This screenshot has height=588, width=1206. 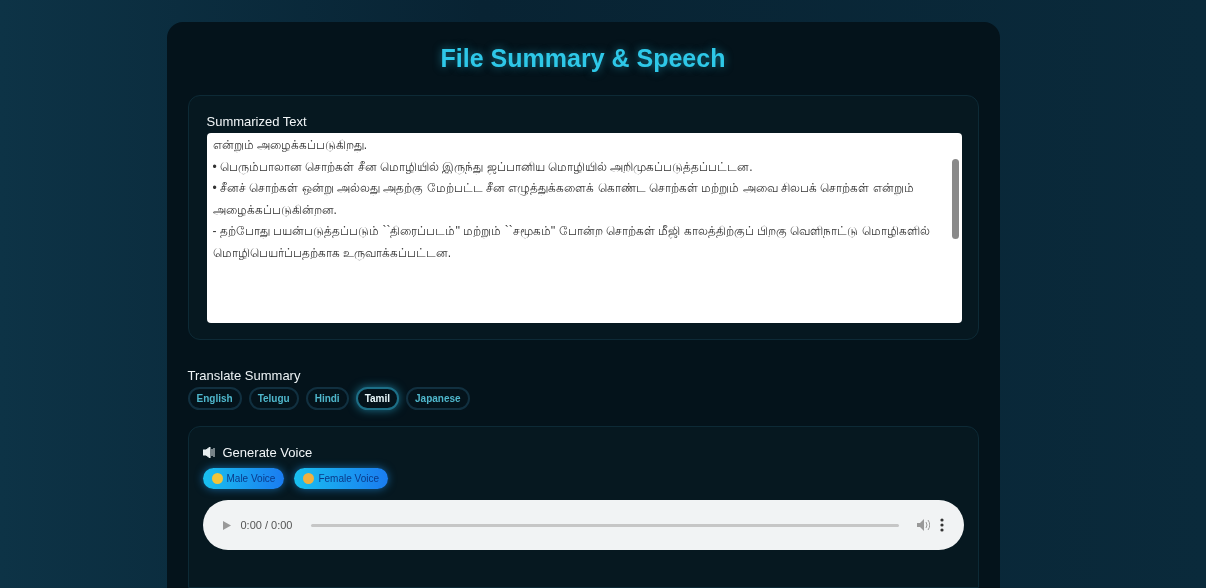 I want to click on summary-label: Summarized Text, so click(x=257, y=121).